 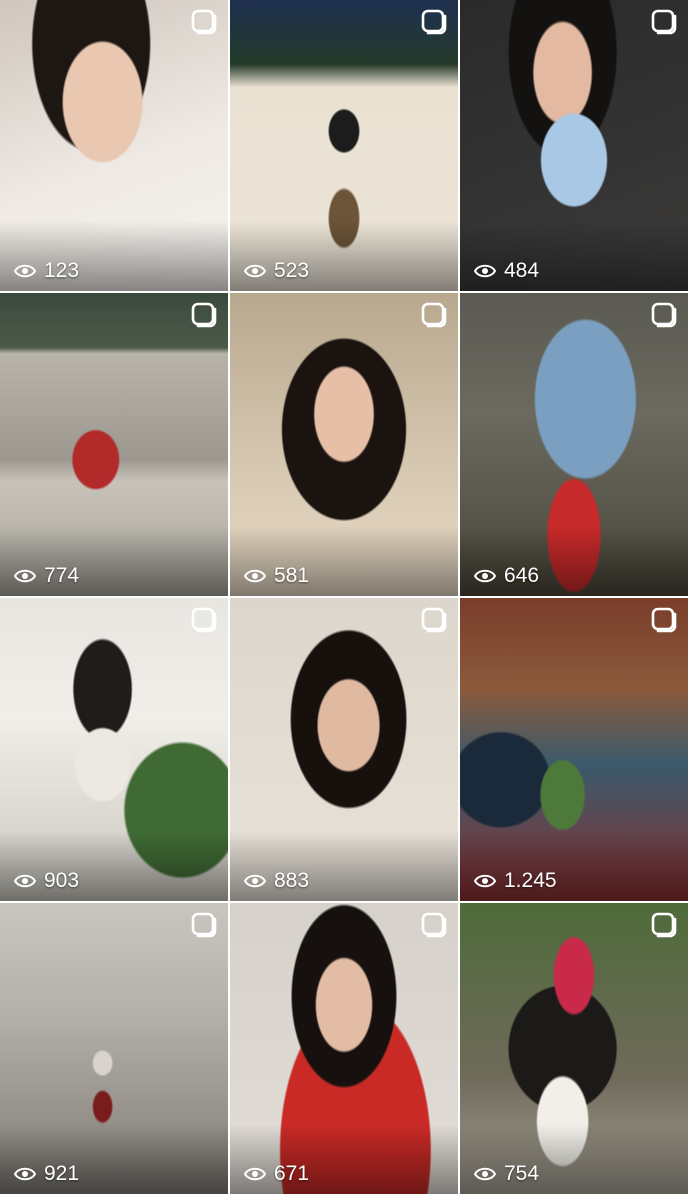 What do you see at coordinates (522, 1173) in the screenshot?
I see `view-count-label: 754` at bounding box center [522, 1173].